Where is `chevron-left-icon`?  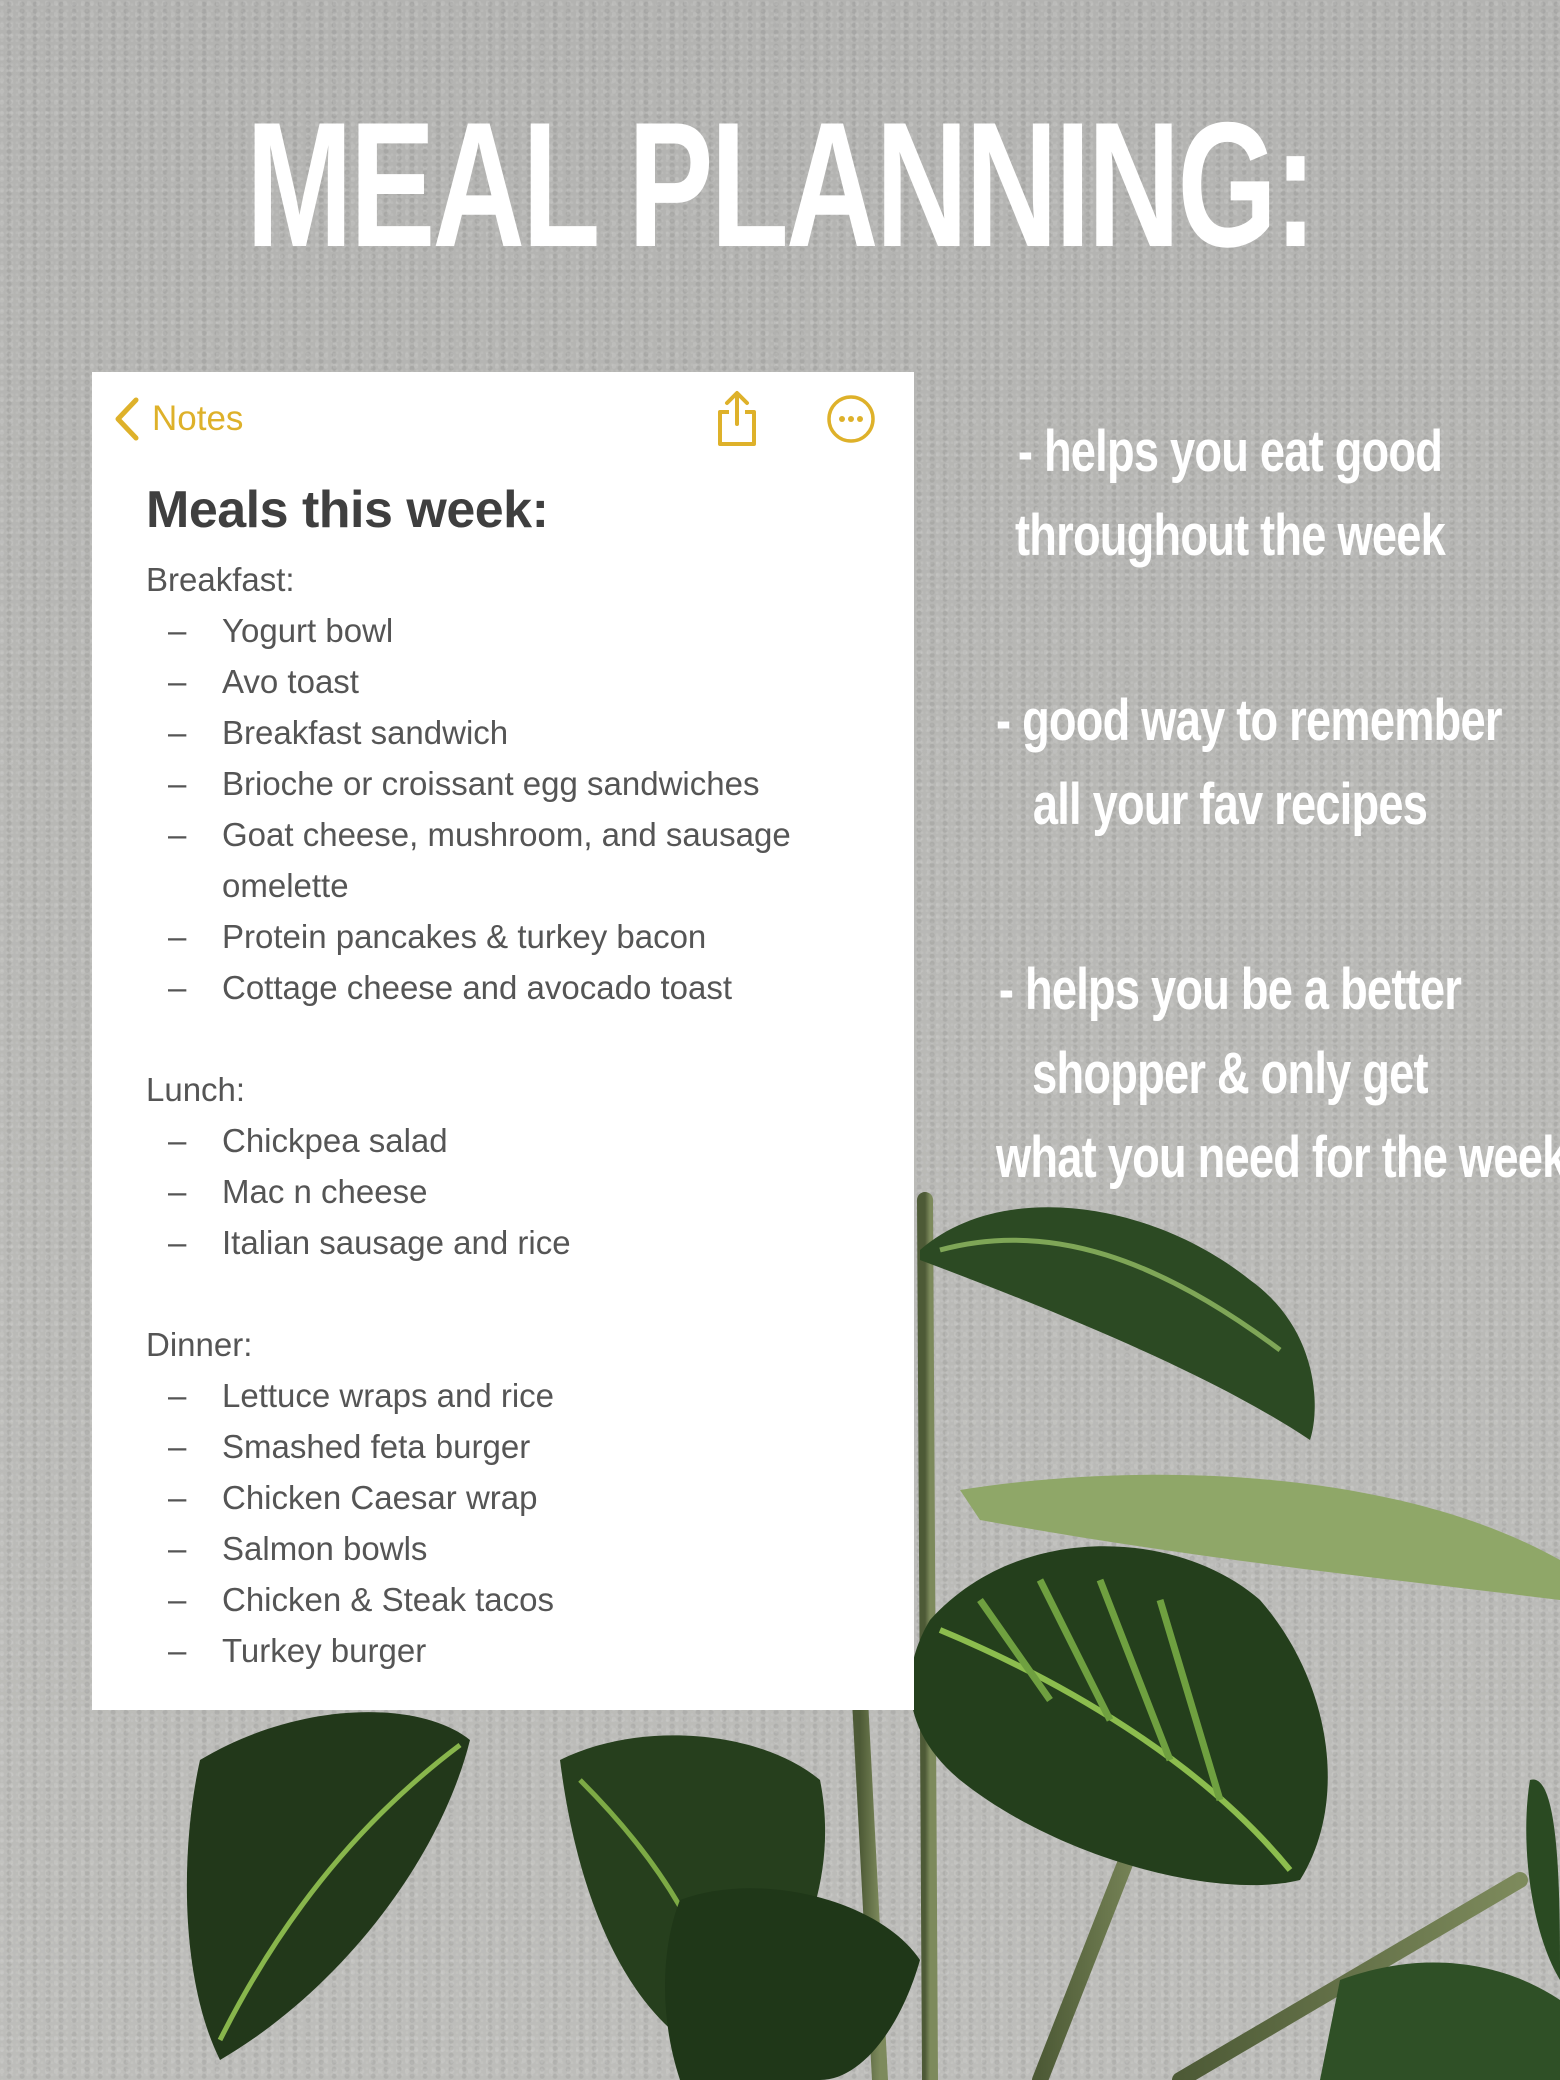 chevron-left-icon is located at coordinates (127, 419).